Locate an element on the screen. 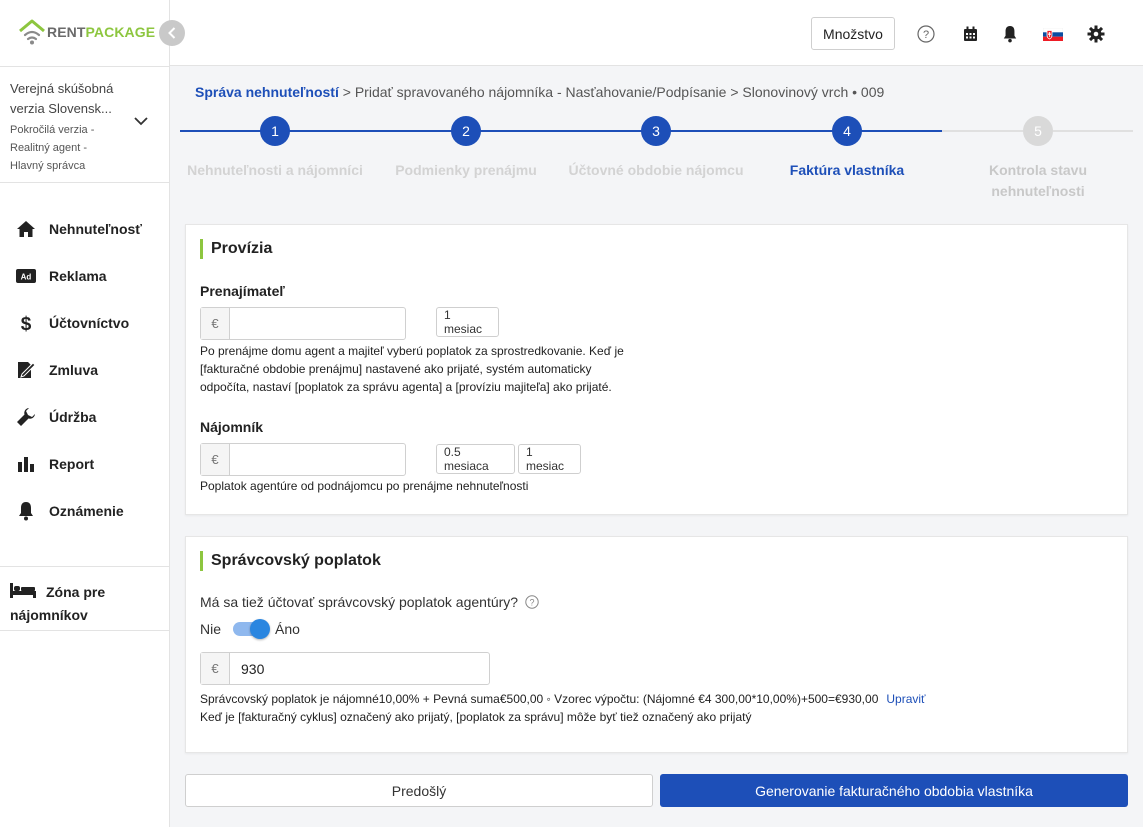 This screenshot has width=1143, height=827. previous-button: Predošlý is located at coordinates (419, 790).